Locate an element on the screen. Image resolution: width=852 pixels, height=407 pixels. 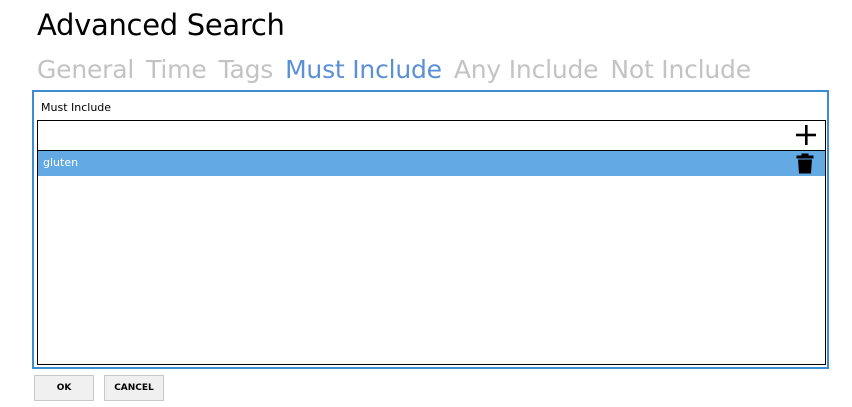
term-input-row is located at coordinates (431, 136).